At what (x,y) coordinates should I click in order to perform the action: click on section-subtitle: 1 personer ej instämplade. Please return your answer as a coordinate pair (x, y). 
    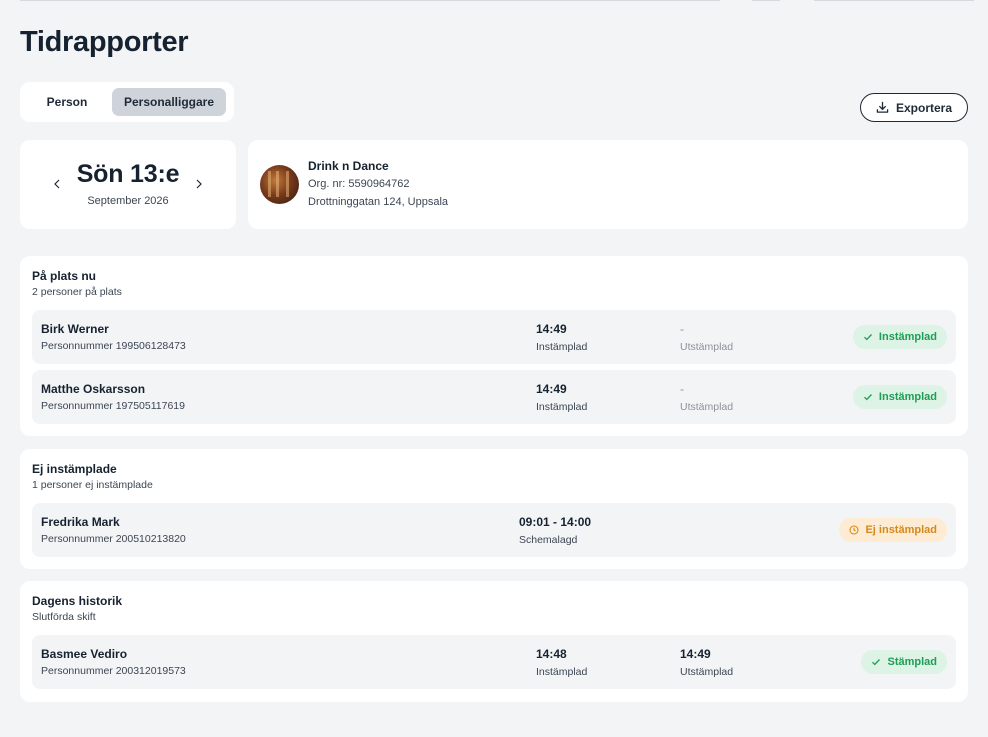
    Looking at the image, I should click on (92, 485).